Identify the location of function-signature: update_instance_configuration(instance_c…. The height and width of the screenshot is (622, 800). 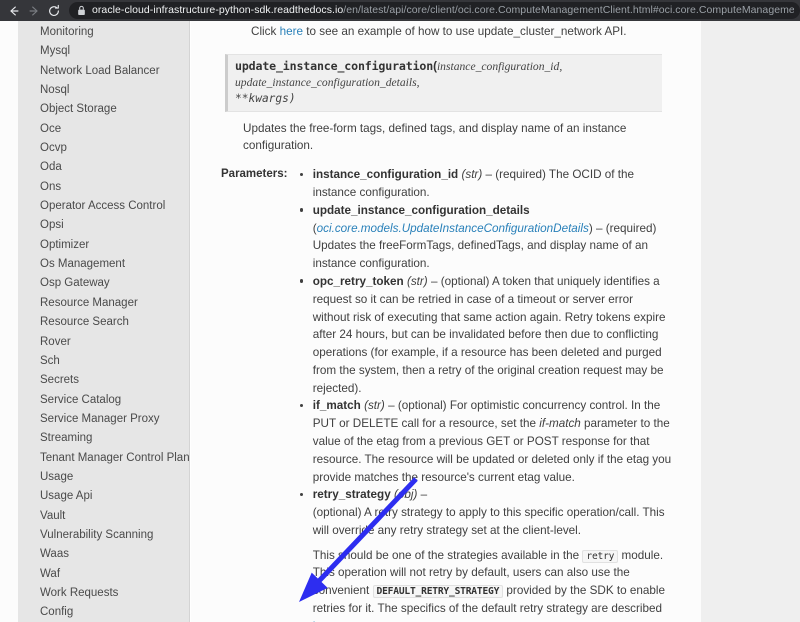
(443, 83).